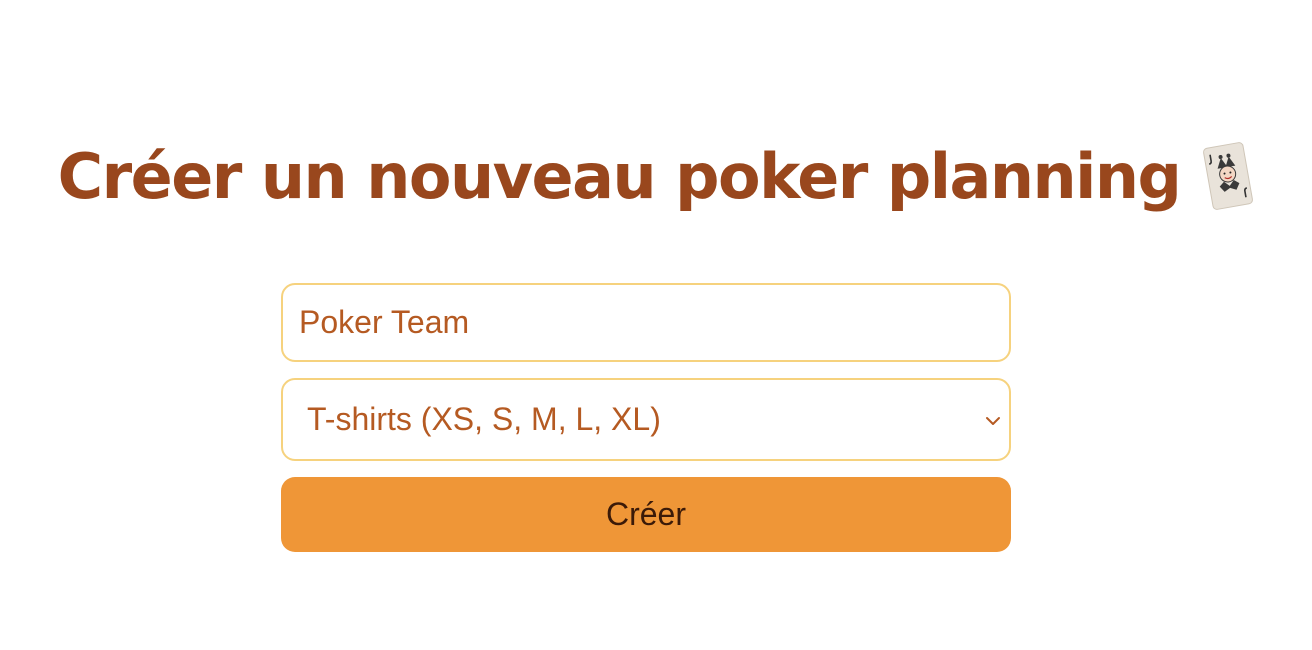 Image resolution: width=1312 pixels, height=650 pixels. I want to click on joker-card-icon, so click(1228, 176).